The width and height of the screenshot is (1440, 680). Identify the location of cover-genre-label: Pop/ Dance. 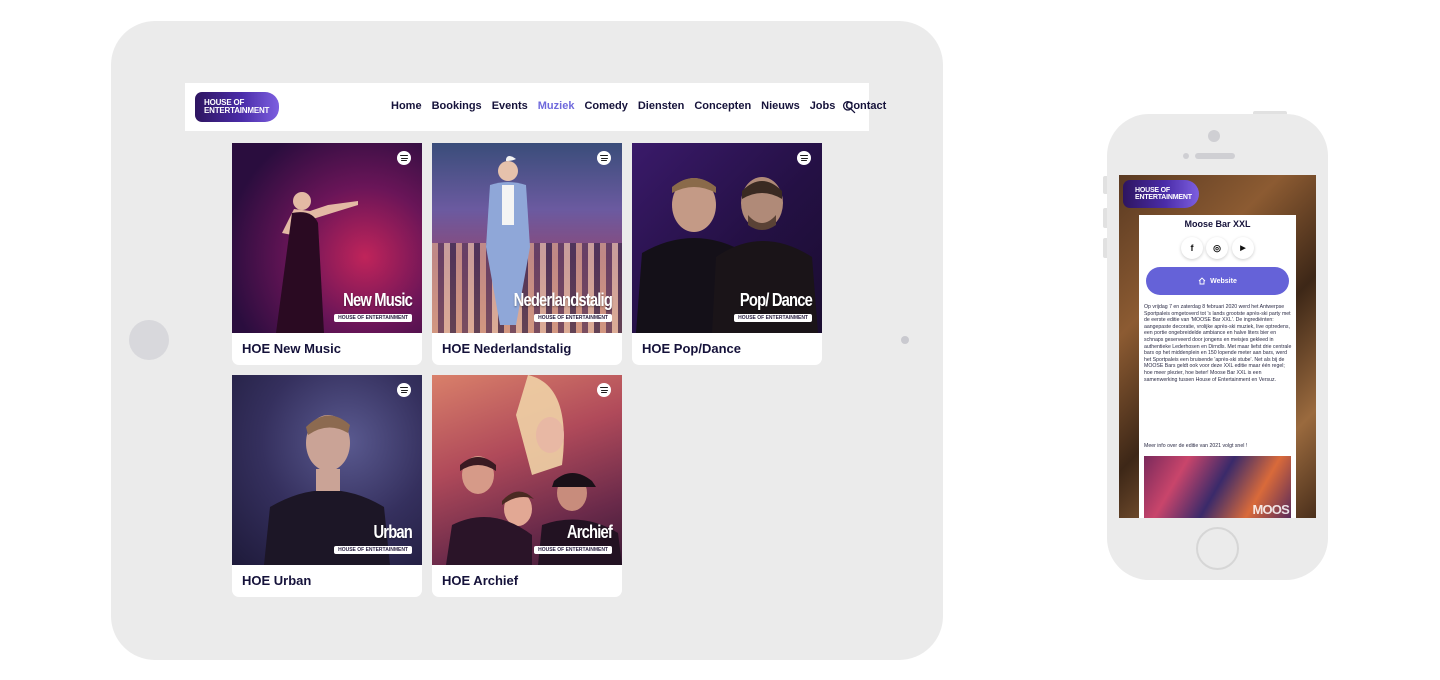
(776, 300).